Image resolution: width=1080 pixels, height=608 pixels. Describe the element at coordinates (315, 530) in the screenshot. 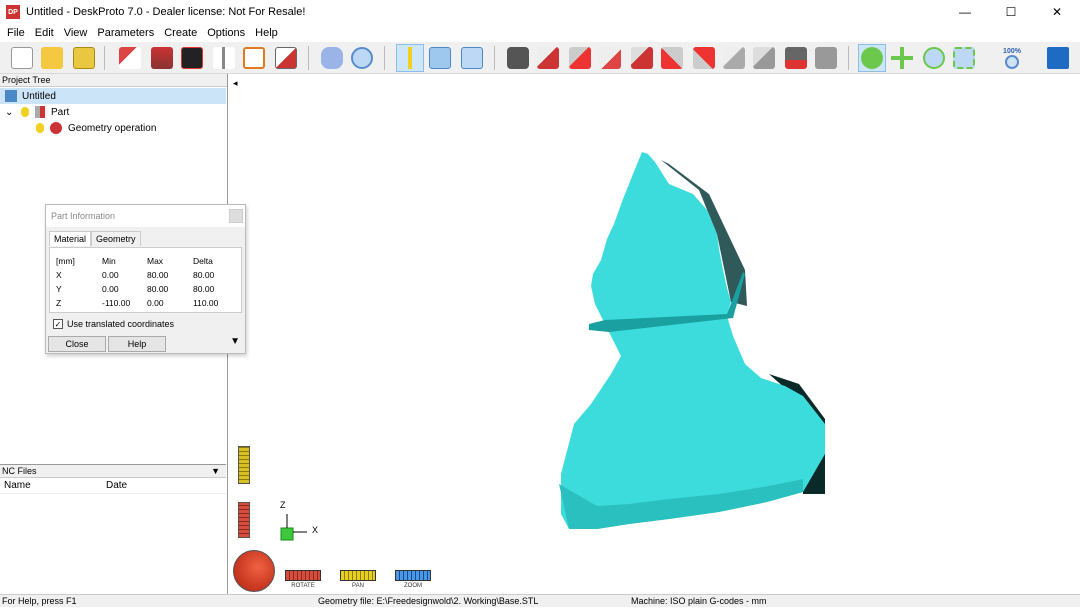

I see `axis-label-x: X` at that location.